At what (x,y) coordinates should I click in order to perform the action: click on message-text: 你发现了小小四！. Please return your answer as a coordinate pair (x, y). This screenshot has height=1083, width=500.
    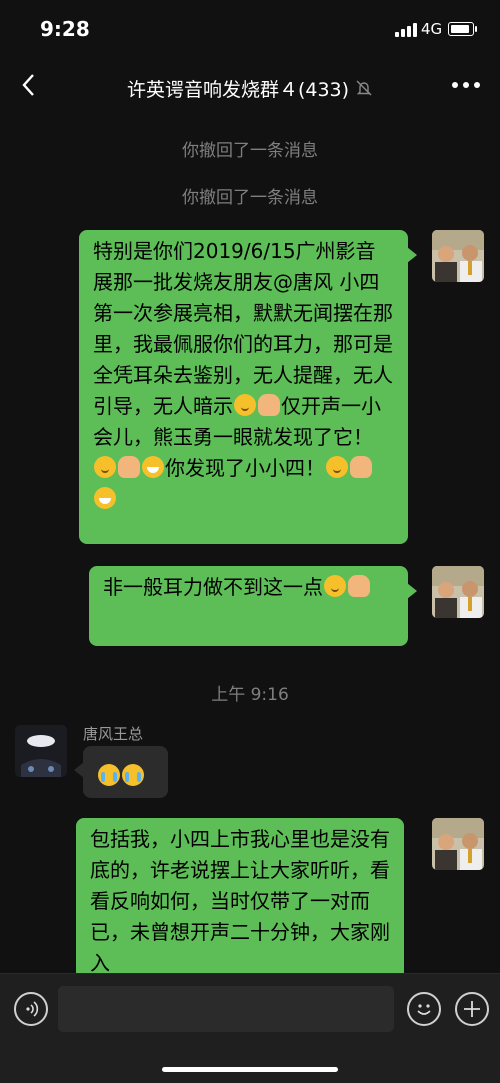
    Looking at the image, I should click on (245, 468).